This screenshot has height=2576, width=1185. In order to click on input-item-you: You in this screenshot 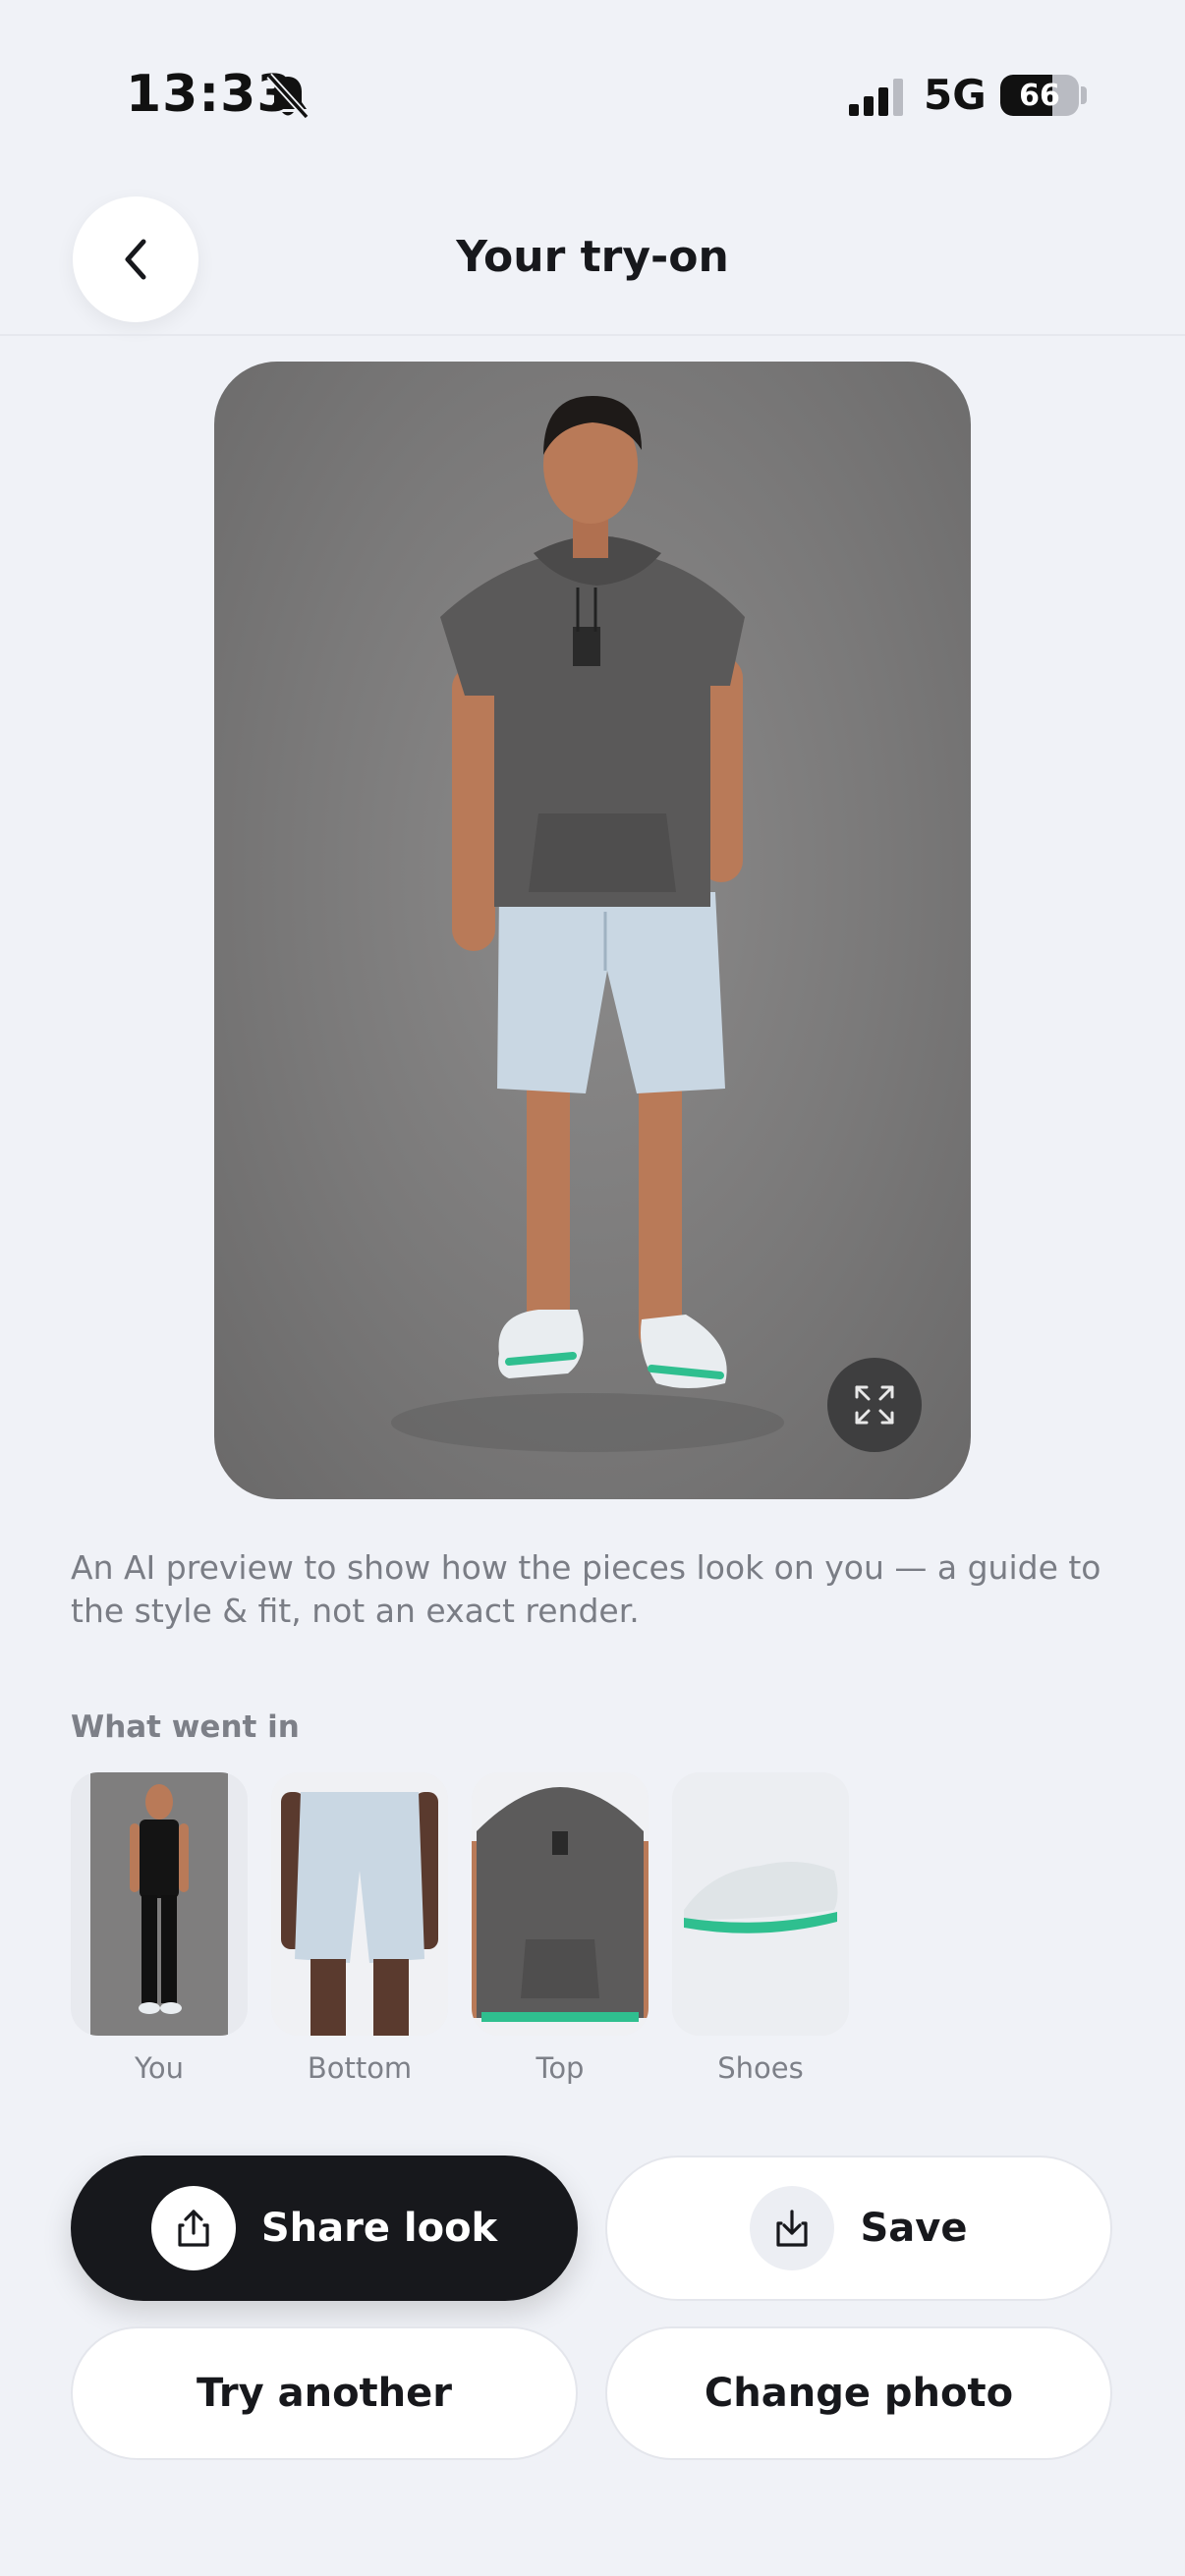, I will do `click(160, 1928)`.